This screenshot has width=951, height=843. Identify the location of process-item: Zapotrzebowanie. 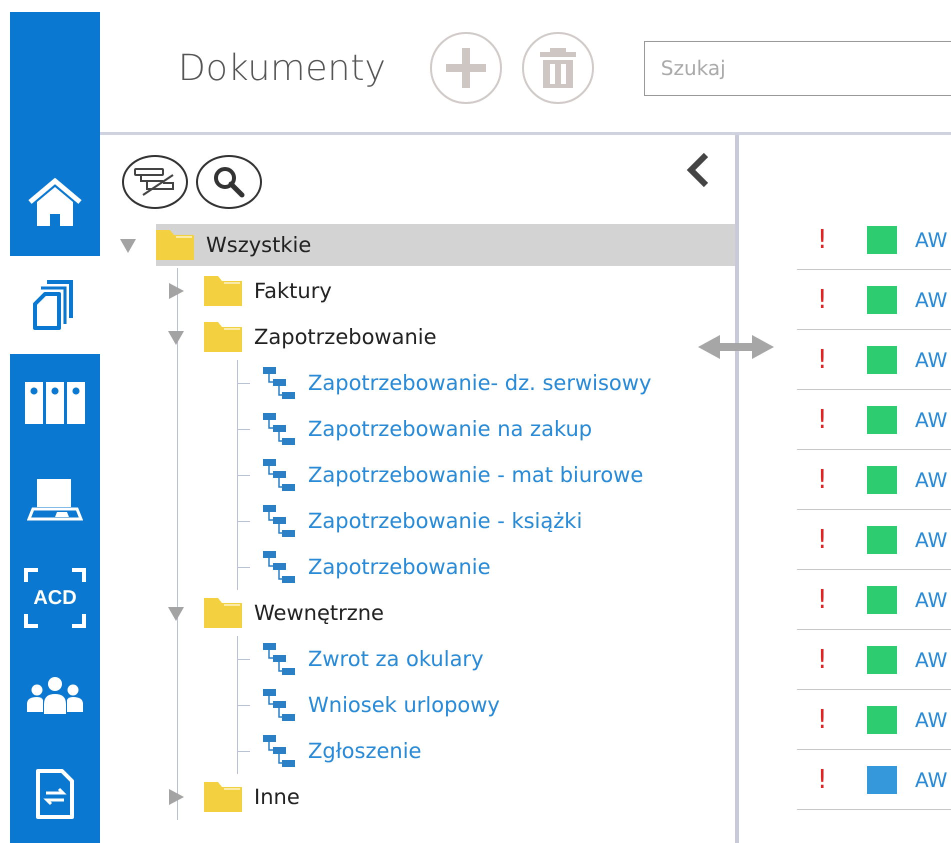
(386, 567).